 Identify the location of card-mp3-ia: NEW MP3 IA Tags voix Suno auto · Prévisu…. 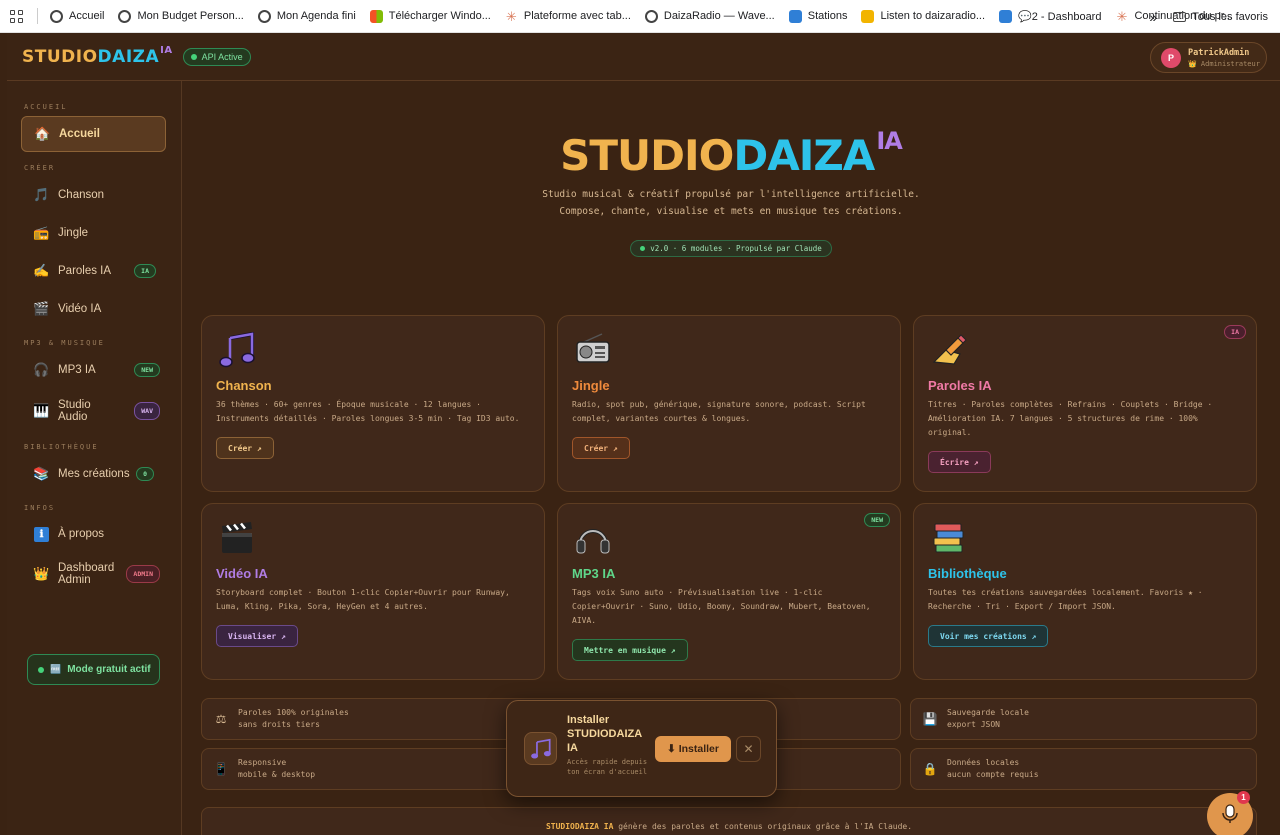
(729, 591).